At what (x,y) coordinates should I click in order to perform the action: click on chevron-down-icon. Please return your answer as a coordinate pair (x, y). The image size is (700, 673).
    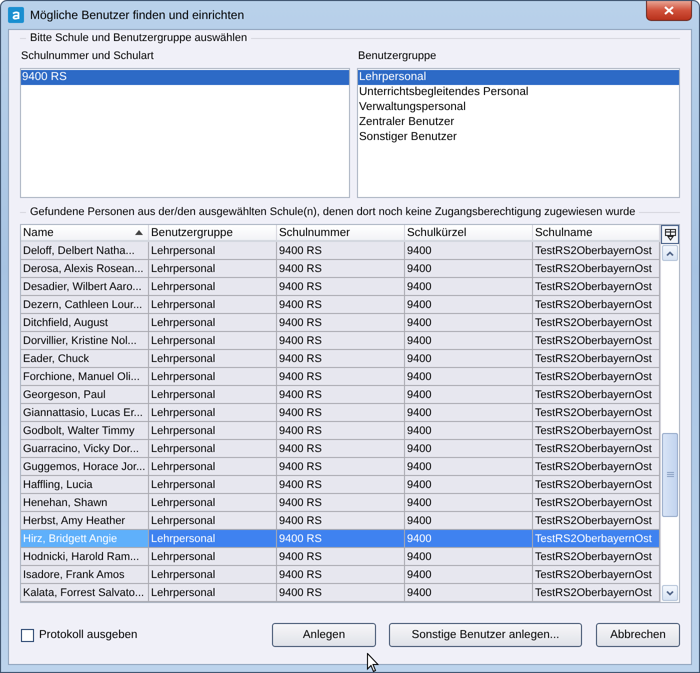
    Looking at the image, I should click on (670, 593).